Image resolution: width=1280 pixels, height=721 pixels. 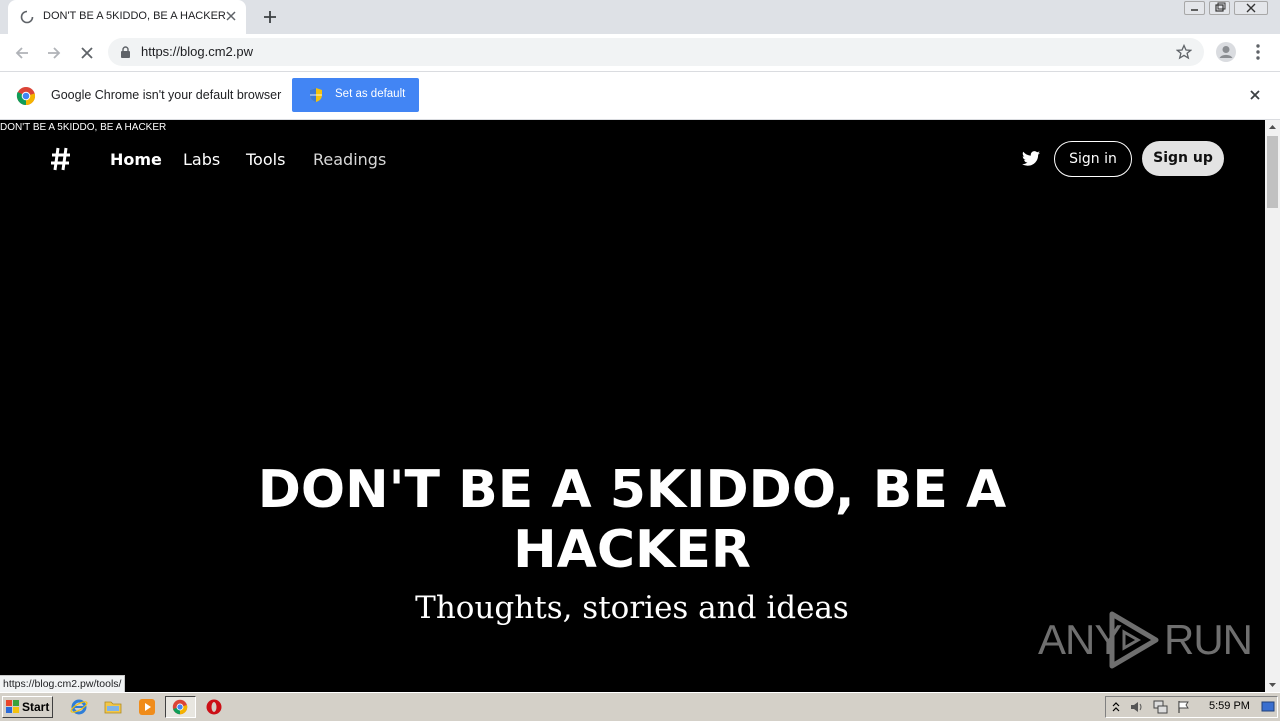 I want to click on scrollbar-thumb, so click(x=1272, y=172).